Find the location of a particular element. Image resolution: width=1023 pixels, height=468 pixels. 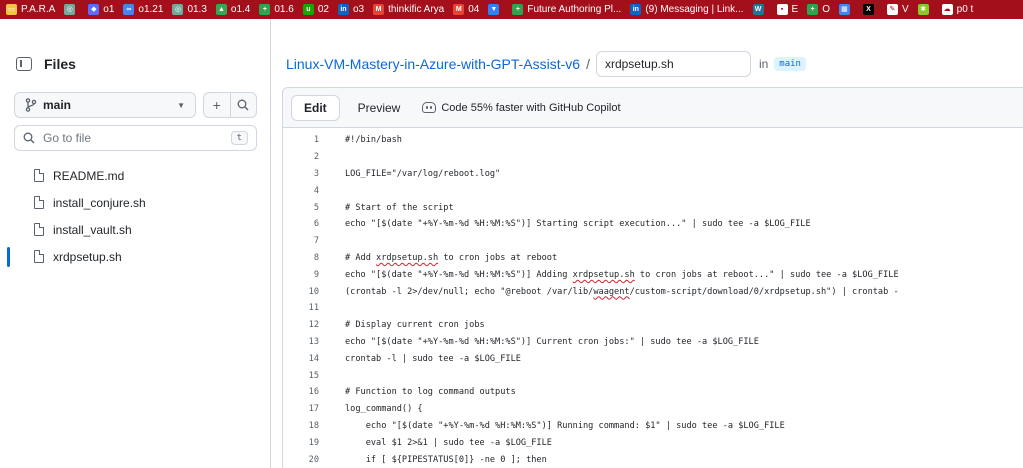

bookmark-item: ▲ o1.4 is located at coordinates (233, 9).